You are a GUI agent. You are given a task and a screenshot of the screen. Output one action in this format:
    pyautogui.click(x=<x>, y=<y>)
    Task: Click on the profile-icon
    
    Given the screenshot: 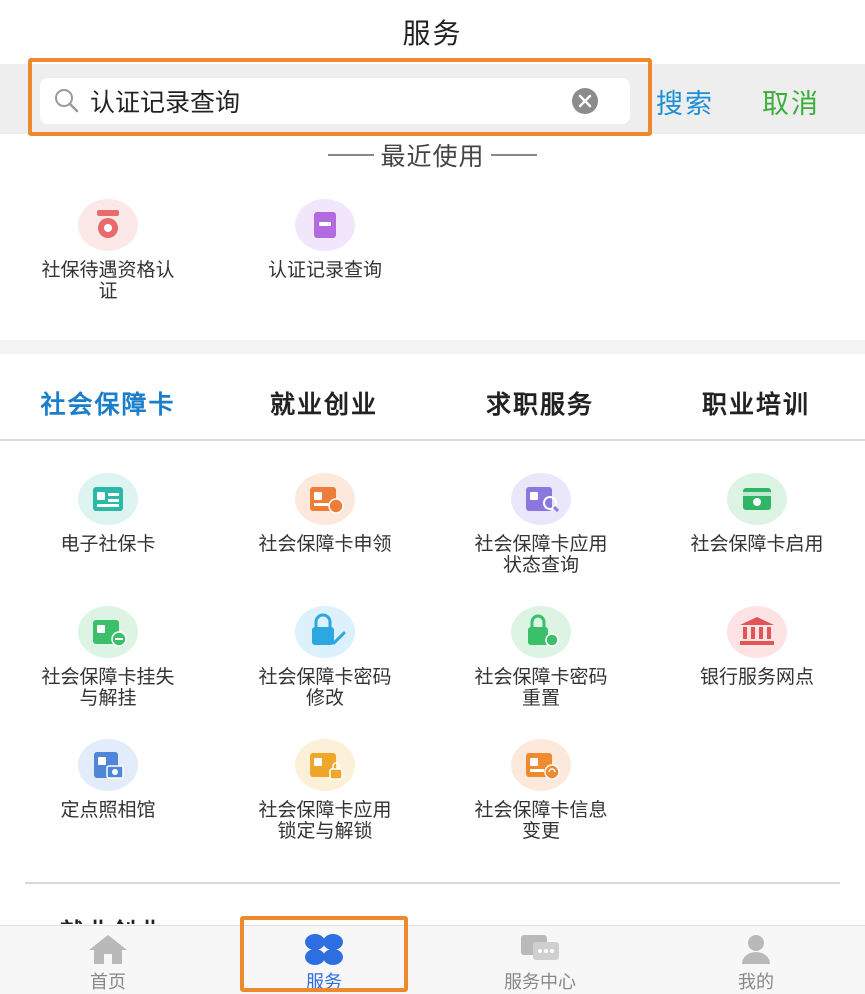 What is the action you would take?
    pyautogui.click(x=756, y=949)
    